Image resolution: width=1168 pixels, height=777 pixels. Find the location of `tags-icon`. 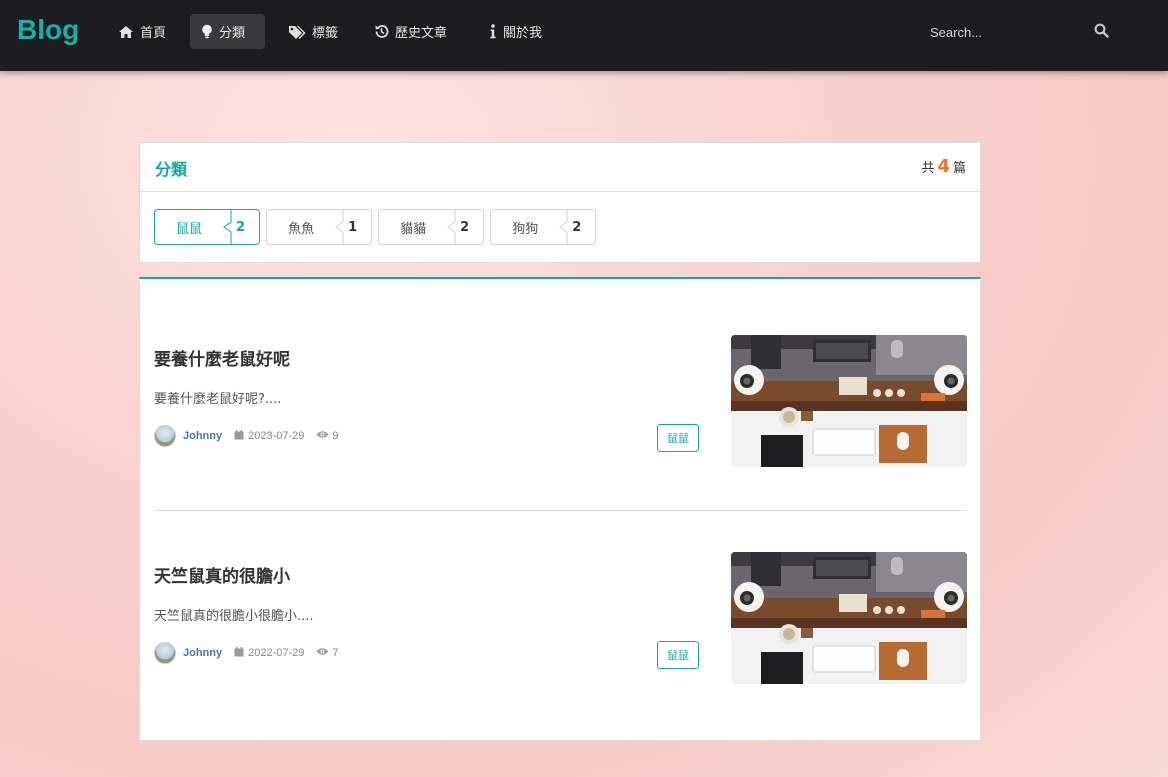

tags-icon is located at coordinates (297, 32).